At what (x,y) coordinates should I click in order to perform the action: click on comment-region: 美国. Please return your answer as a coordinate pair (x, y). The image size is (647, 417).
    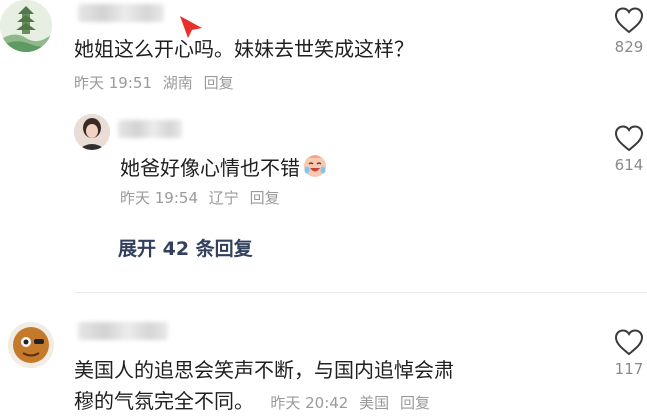
    Looking at the image, I should click on (374, 403).